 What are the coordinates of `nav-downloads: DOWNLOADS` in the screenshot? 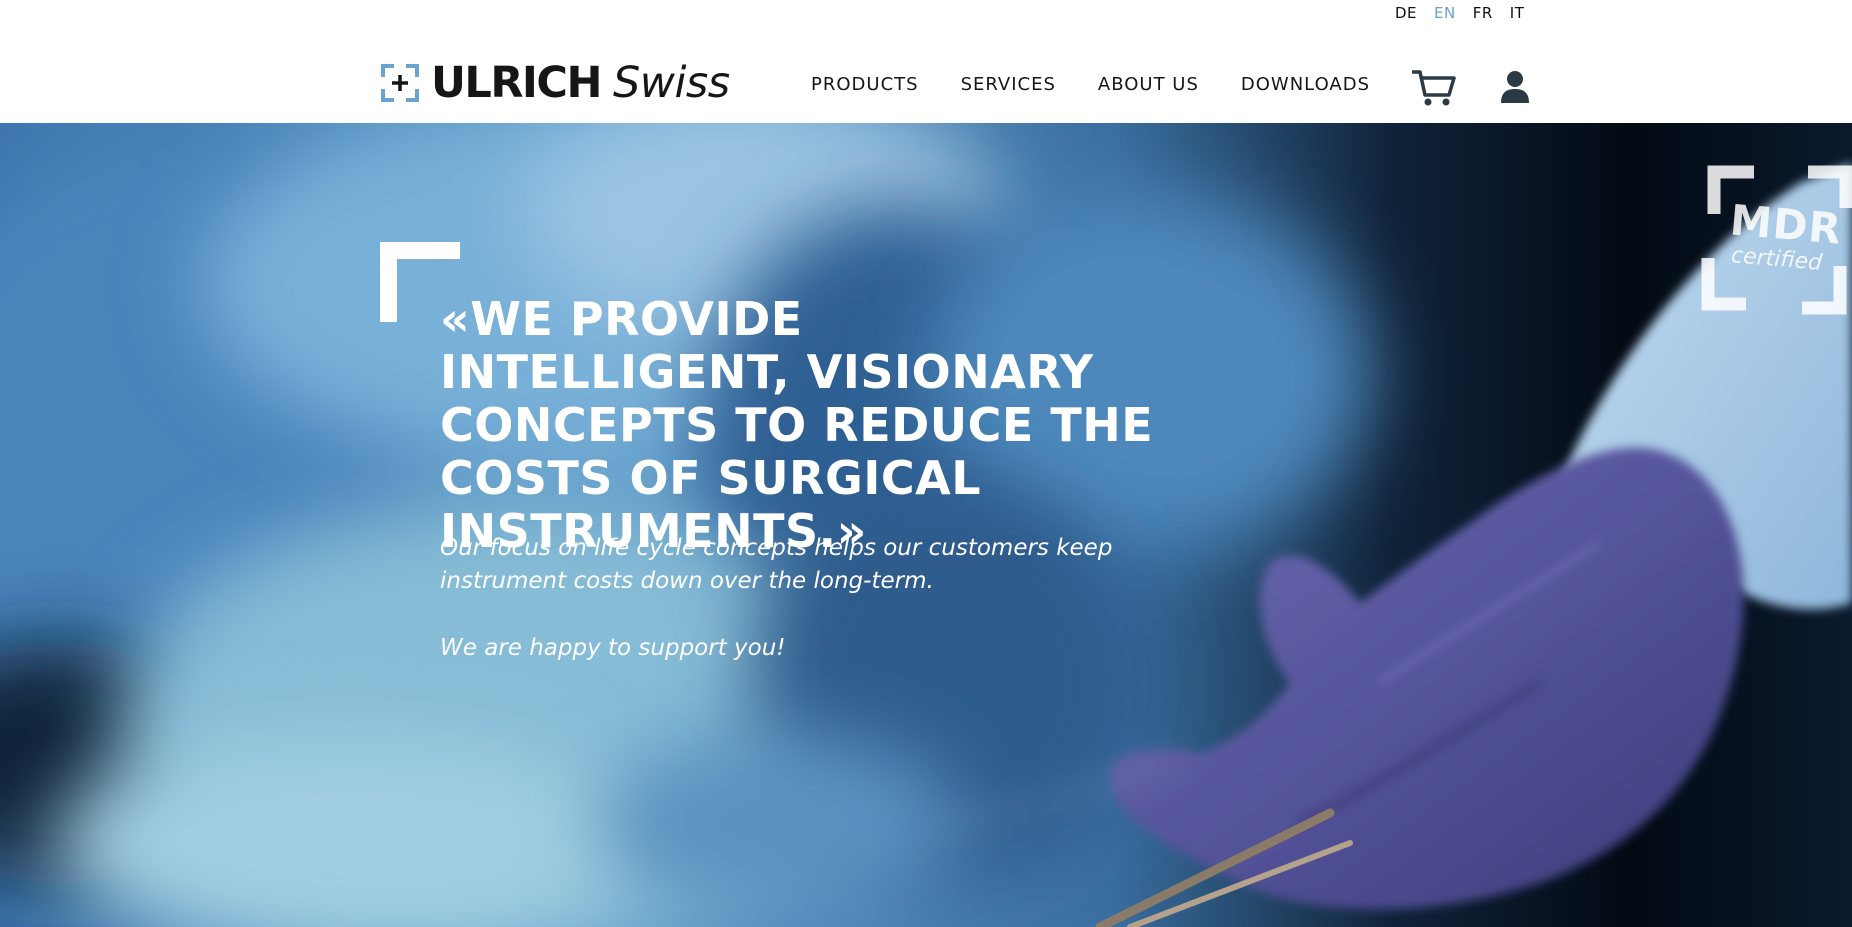 It's located at (1305, 84).